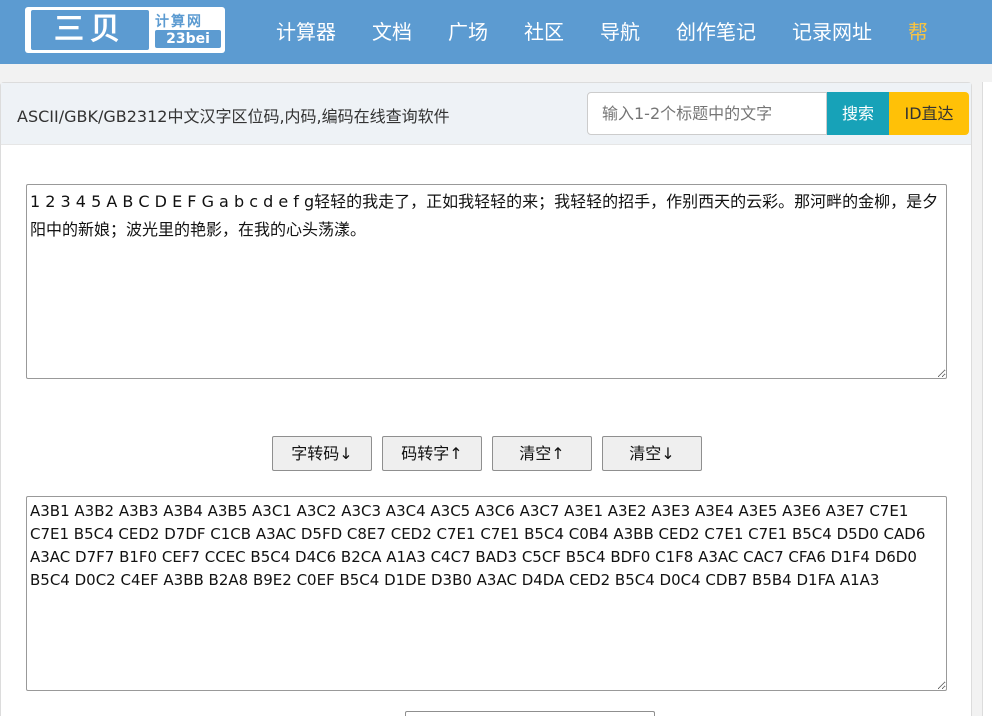 Image resolution: width=992 pixels, height=716 pixels. Describe the element at coordinates (987, 399) in the screenshot. I see `right-sidebar-edge` at that location.